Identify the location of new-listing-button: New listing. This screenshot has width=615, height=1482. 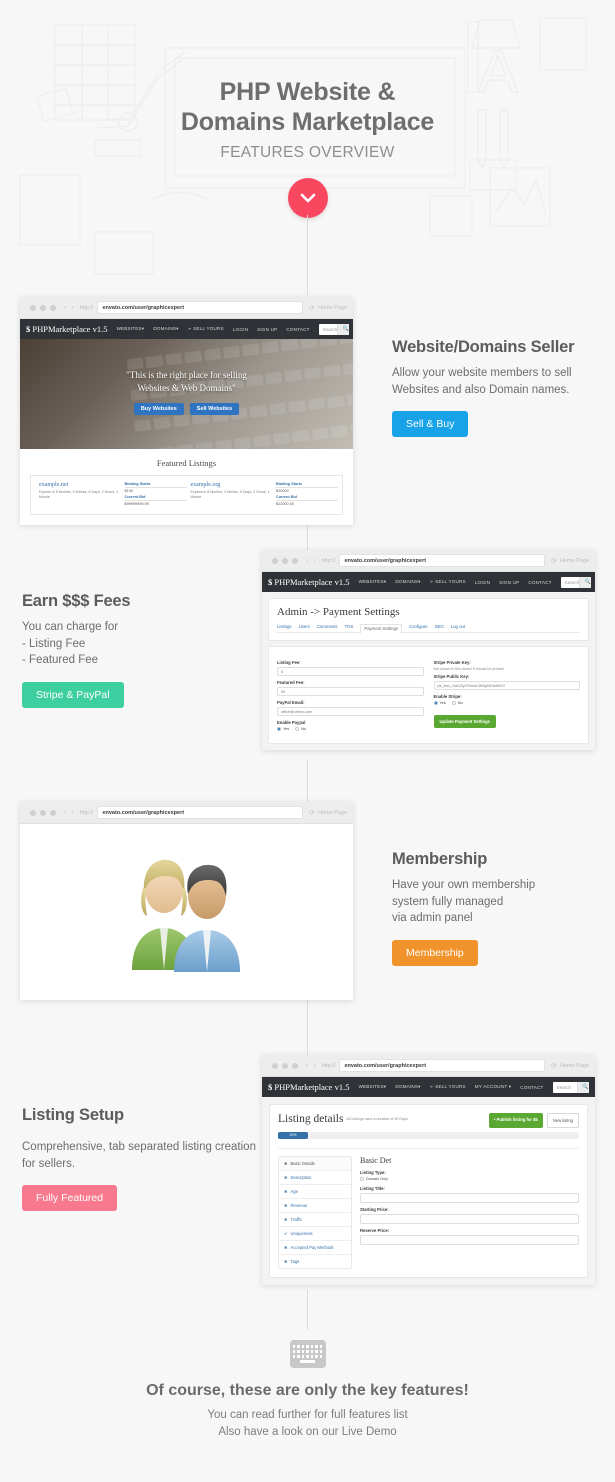
(562, 1120).